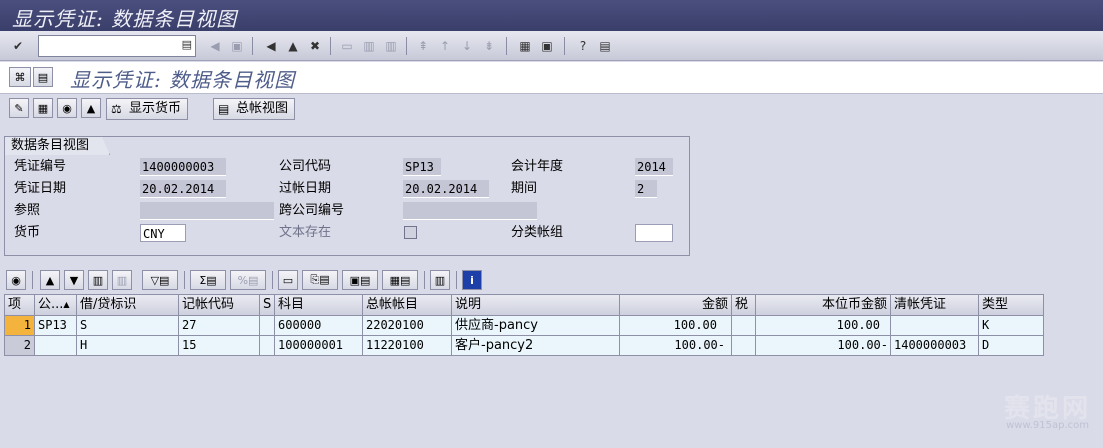 This screenshot has height=448, width=1103. What do you see at coordinates (293, 46) in the screenshot?
I see `exit-icon: ▲` at bounding box center [293, 46].